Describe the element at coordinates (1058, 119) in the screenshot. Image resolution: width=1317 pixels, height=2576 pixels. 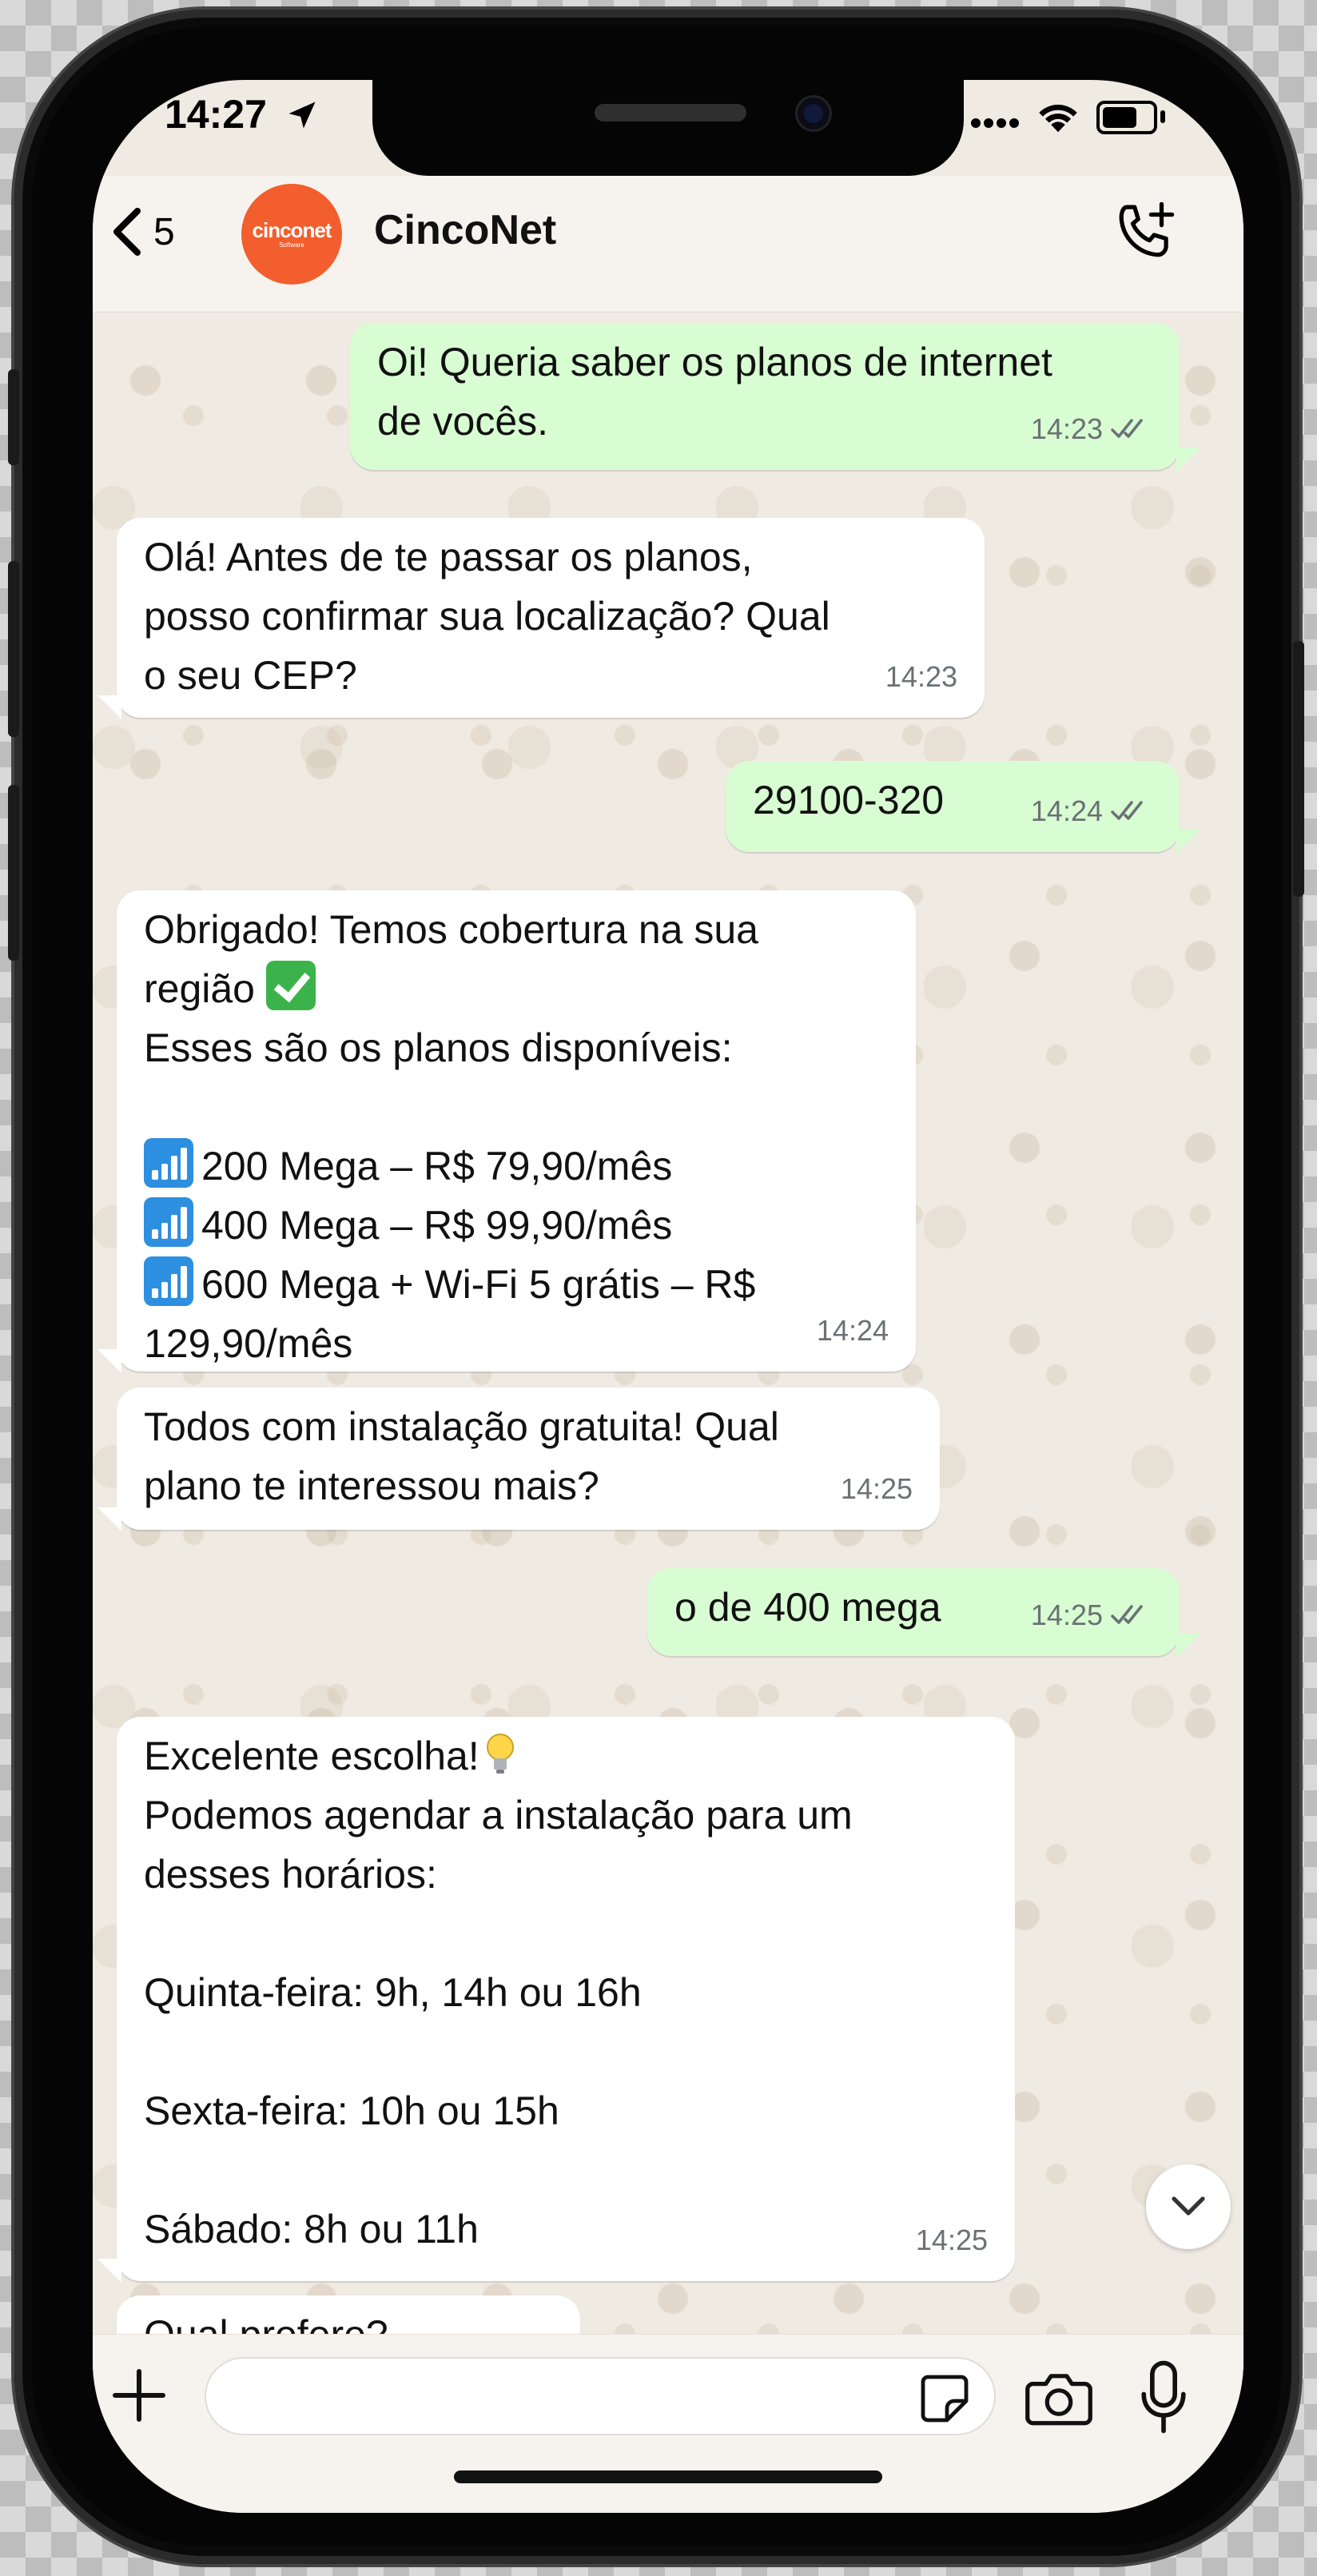
I see `wifi-icon` at that location.